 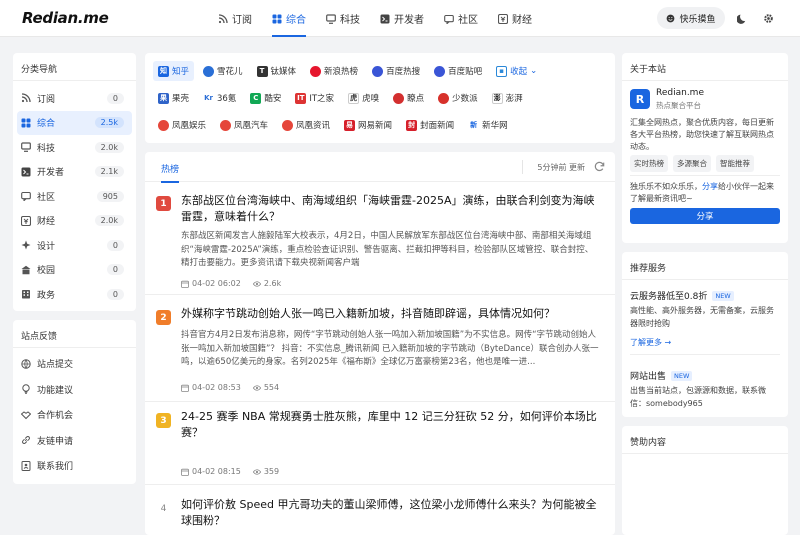 I want to click on moon-icon, so click(x=740, y=19).